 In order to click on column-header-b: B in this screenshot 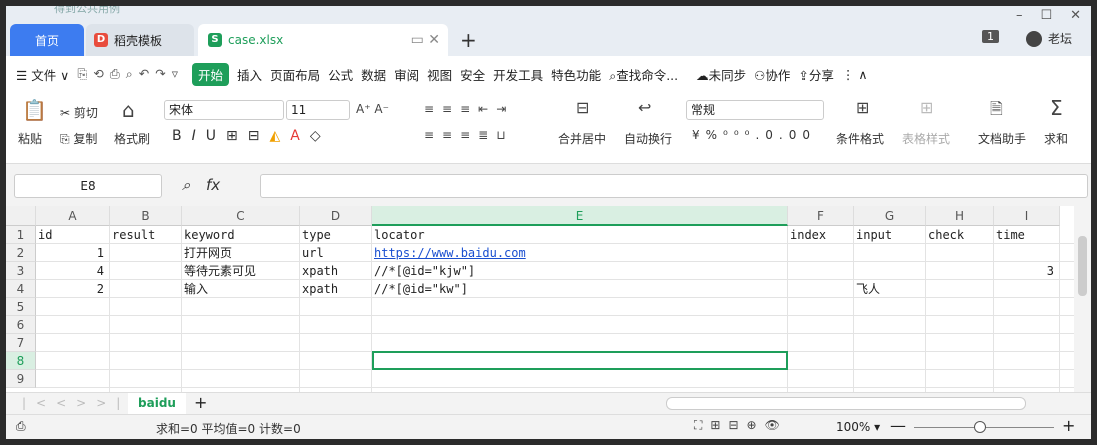, I will do `click(146, 216)`.